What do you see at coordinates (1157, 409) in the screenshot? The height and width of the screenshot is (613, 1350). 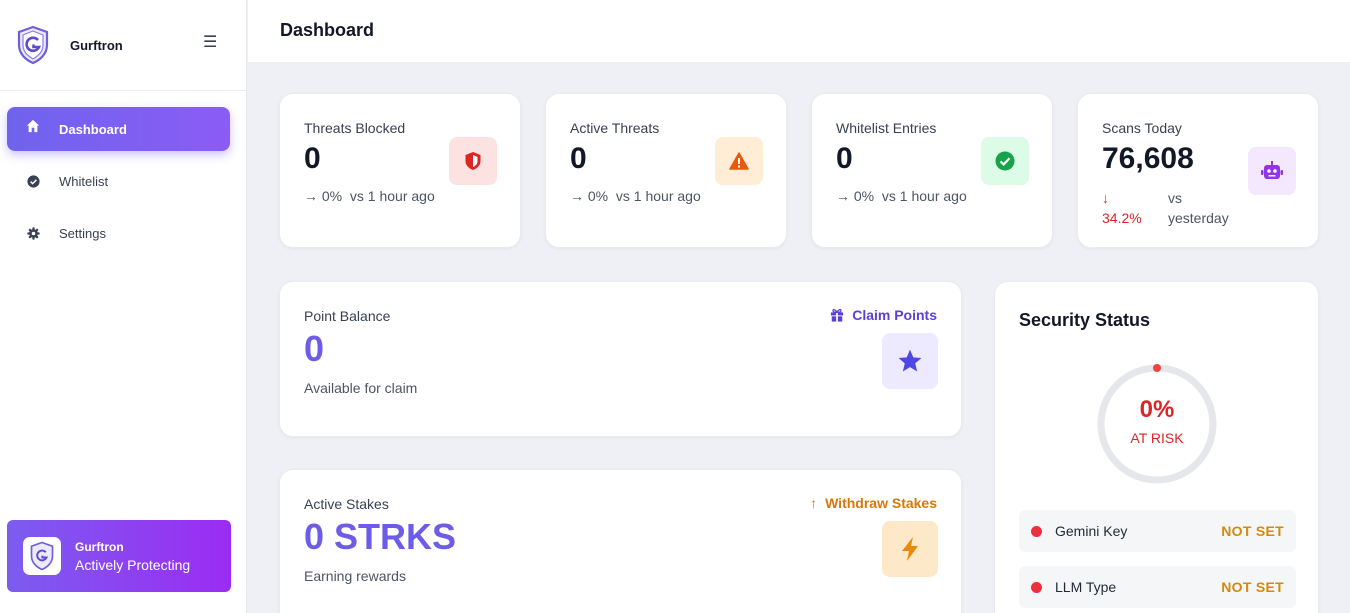 I see `gauge-percent: 0%` at bounding box center [1157, 409].